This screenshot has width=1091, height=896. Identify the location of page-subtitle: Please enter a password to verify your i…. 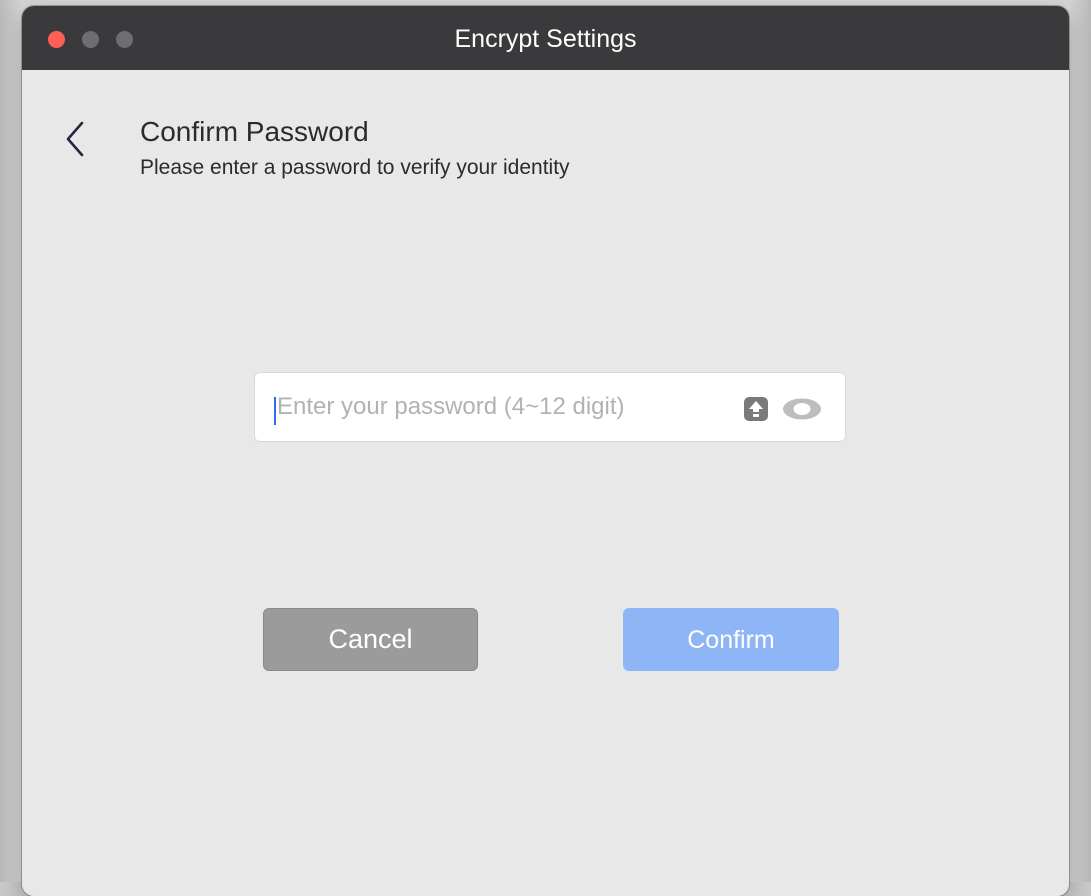
(355, 167).